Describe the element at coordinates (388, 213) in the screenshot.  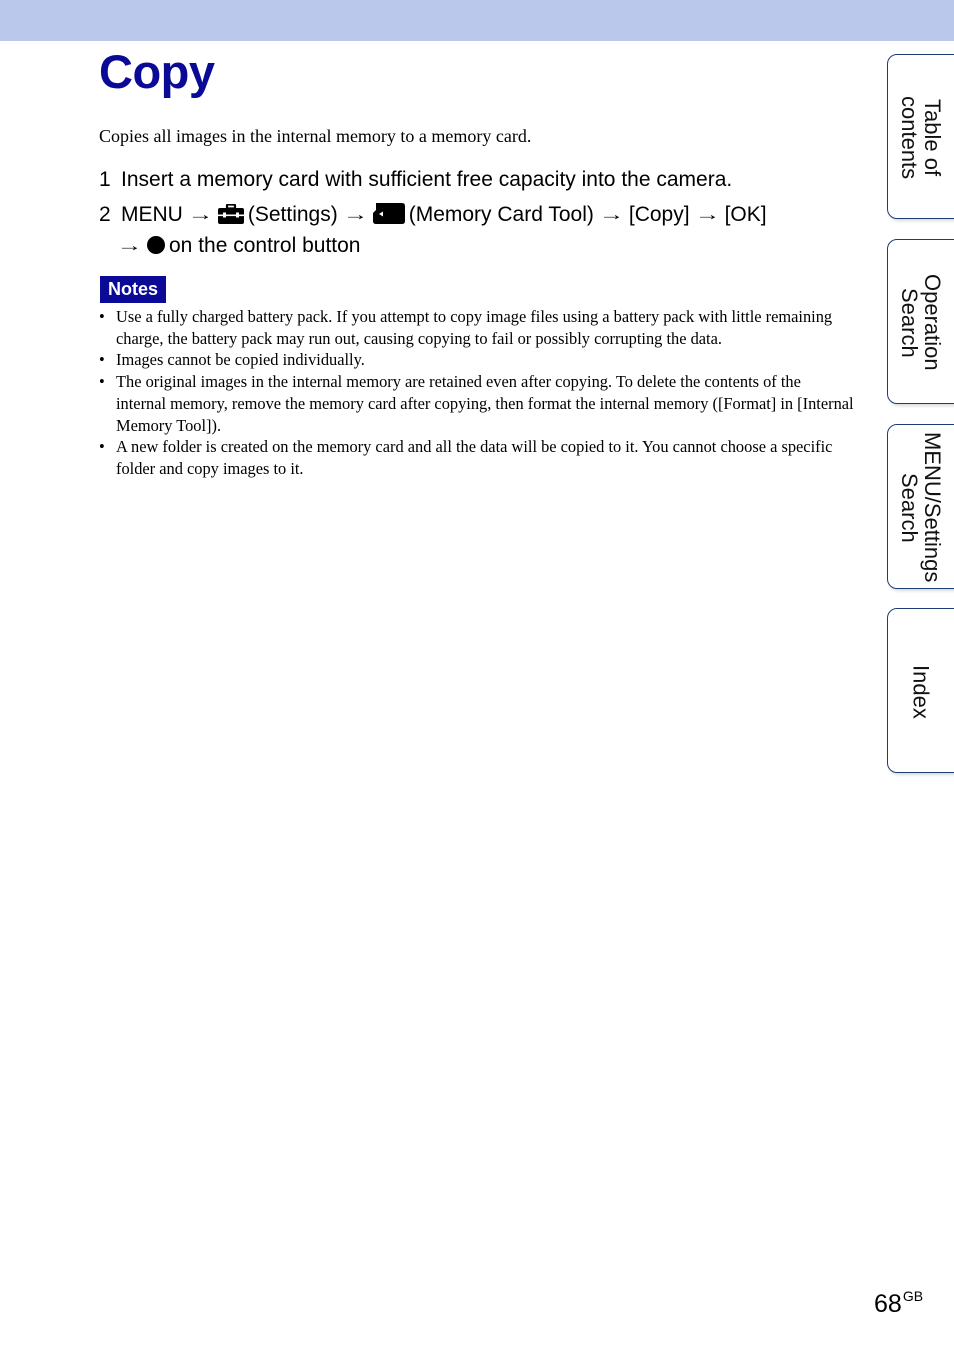
I see `memory-card-icon` at that location.